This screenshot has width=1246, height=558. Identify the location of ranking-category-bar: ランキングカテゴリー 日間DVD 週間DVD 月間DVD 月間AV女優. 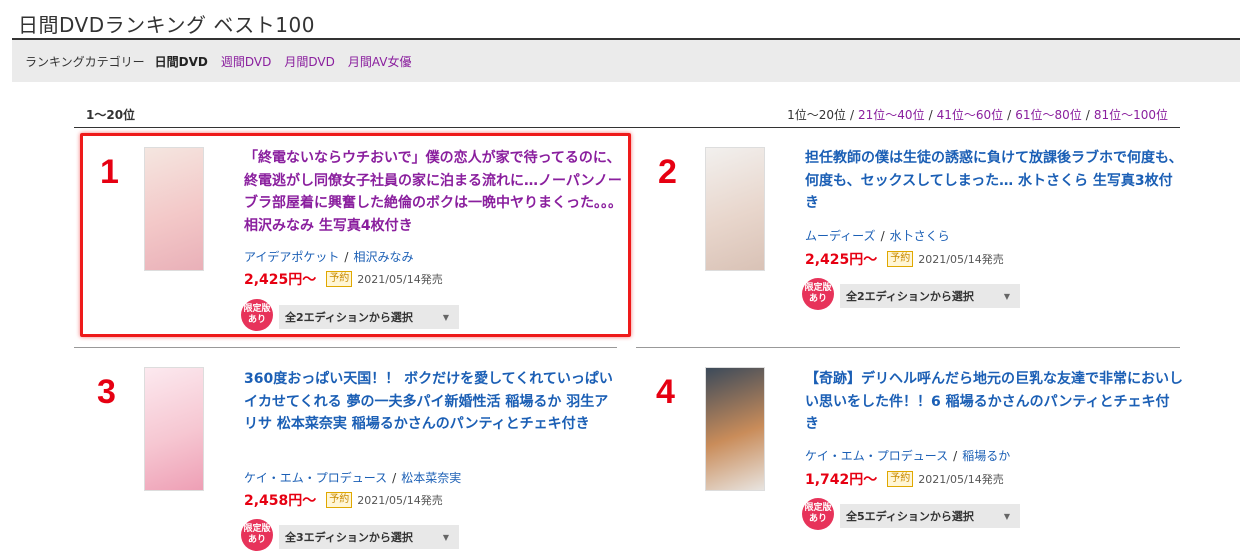
(626, 61).